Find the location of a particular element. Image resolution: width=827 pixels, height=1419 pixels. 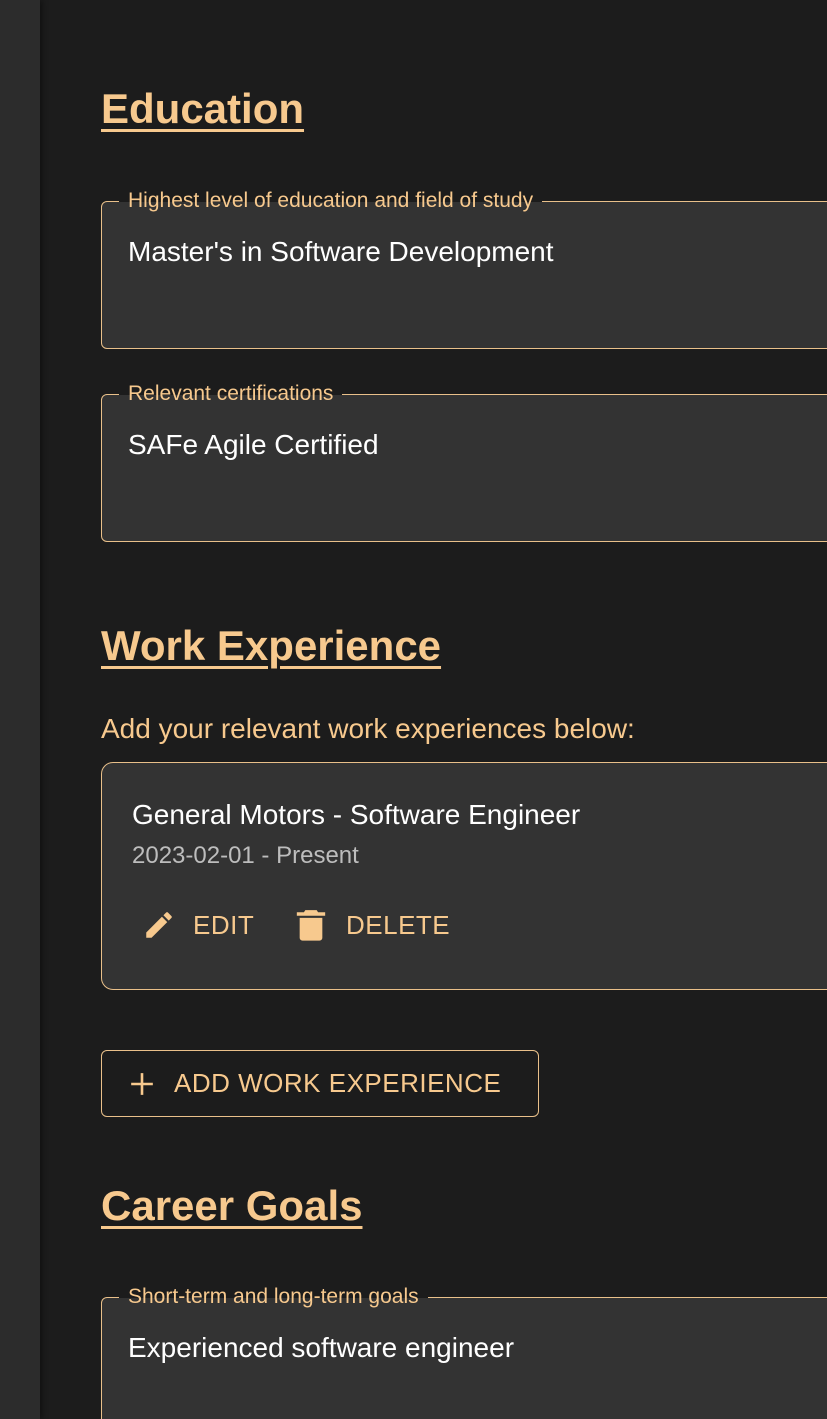

career-goals-value: Experienced software engineer is located at coordinates (321, 1348).